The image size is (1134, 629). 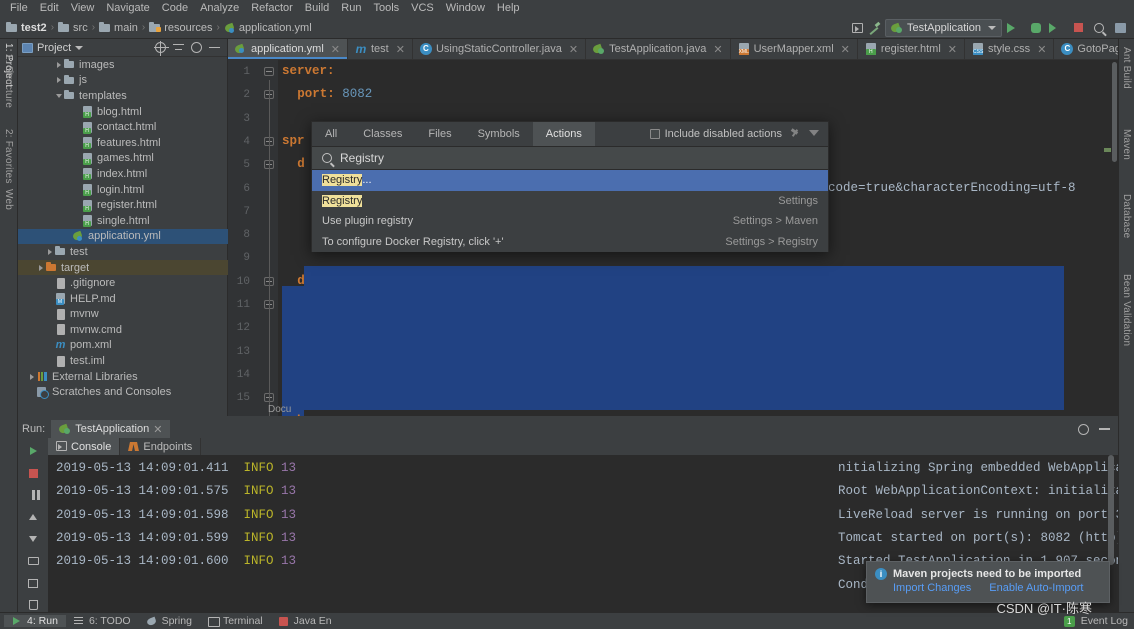 What do you see at coordinates (1126, 310) in the screenshot?
I see `sidebar-item-bean-validation: Bean Validation` at bounding box center [1126, 310].